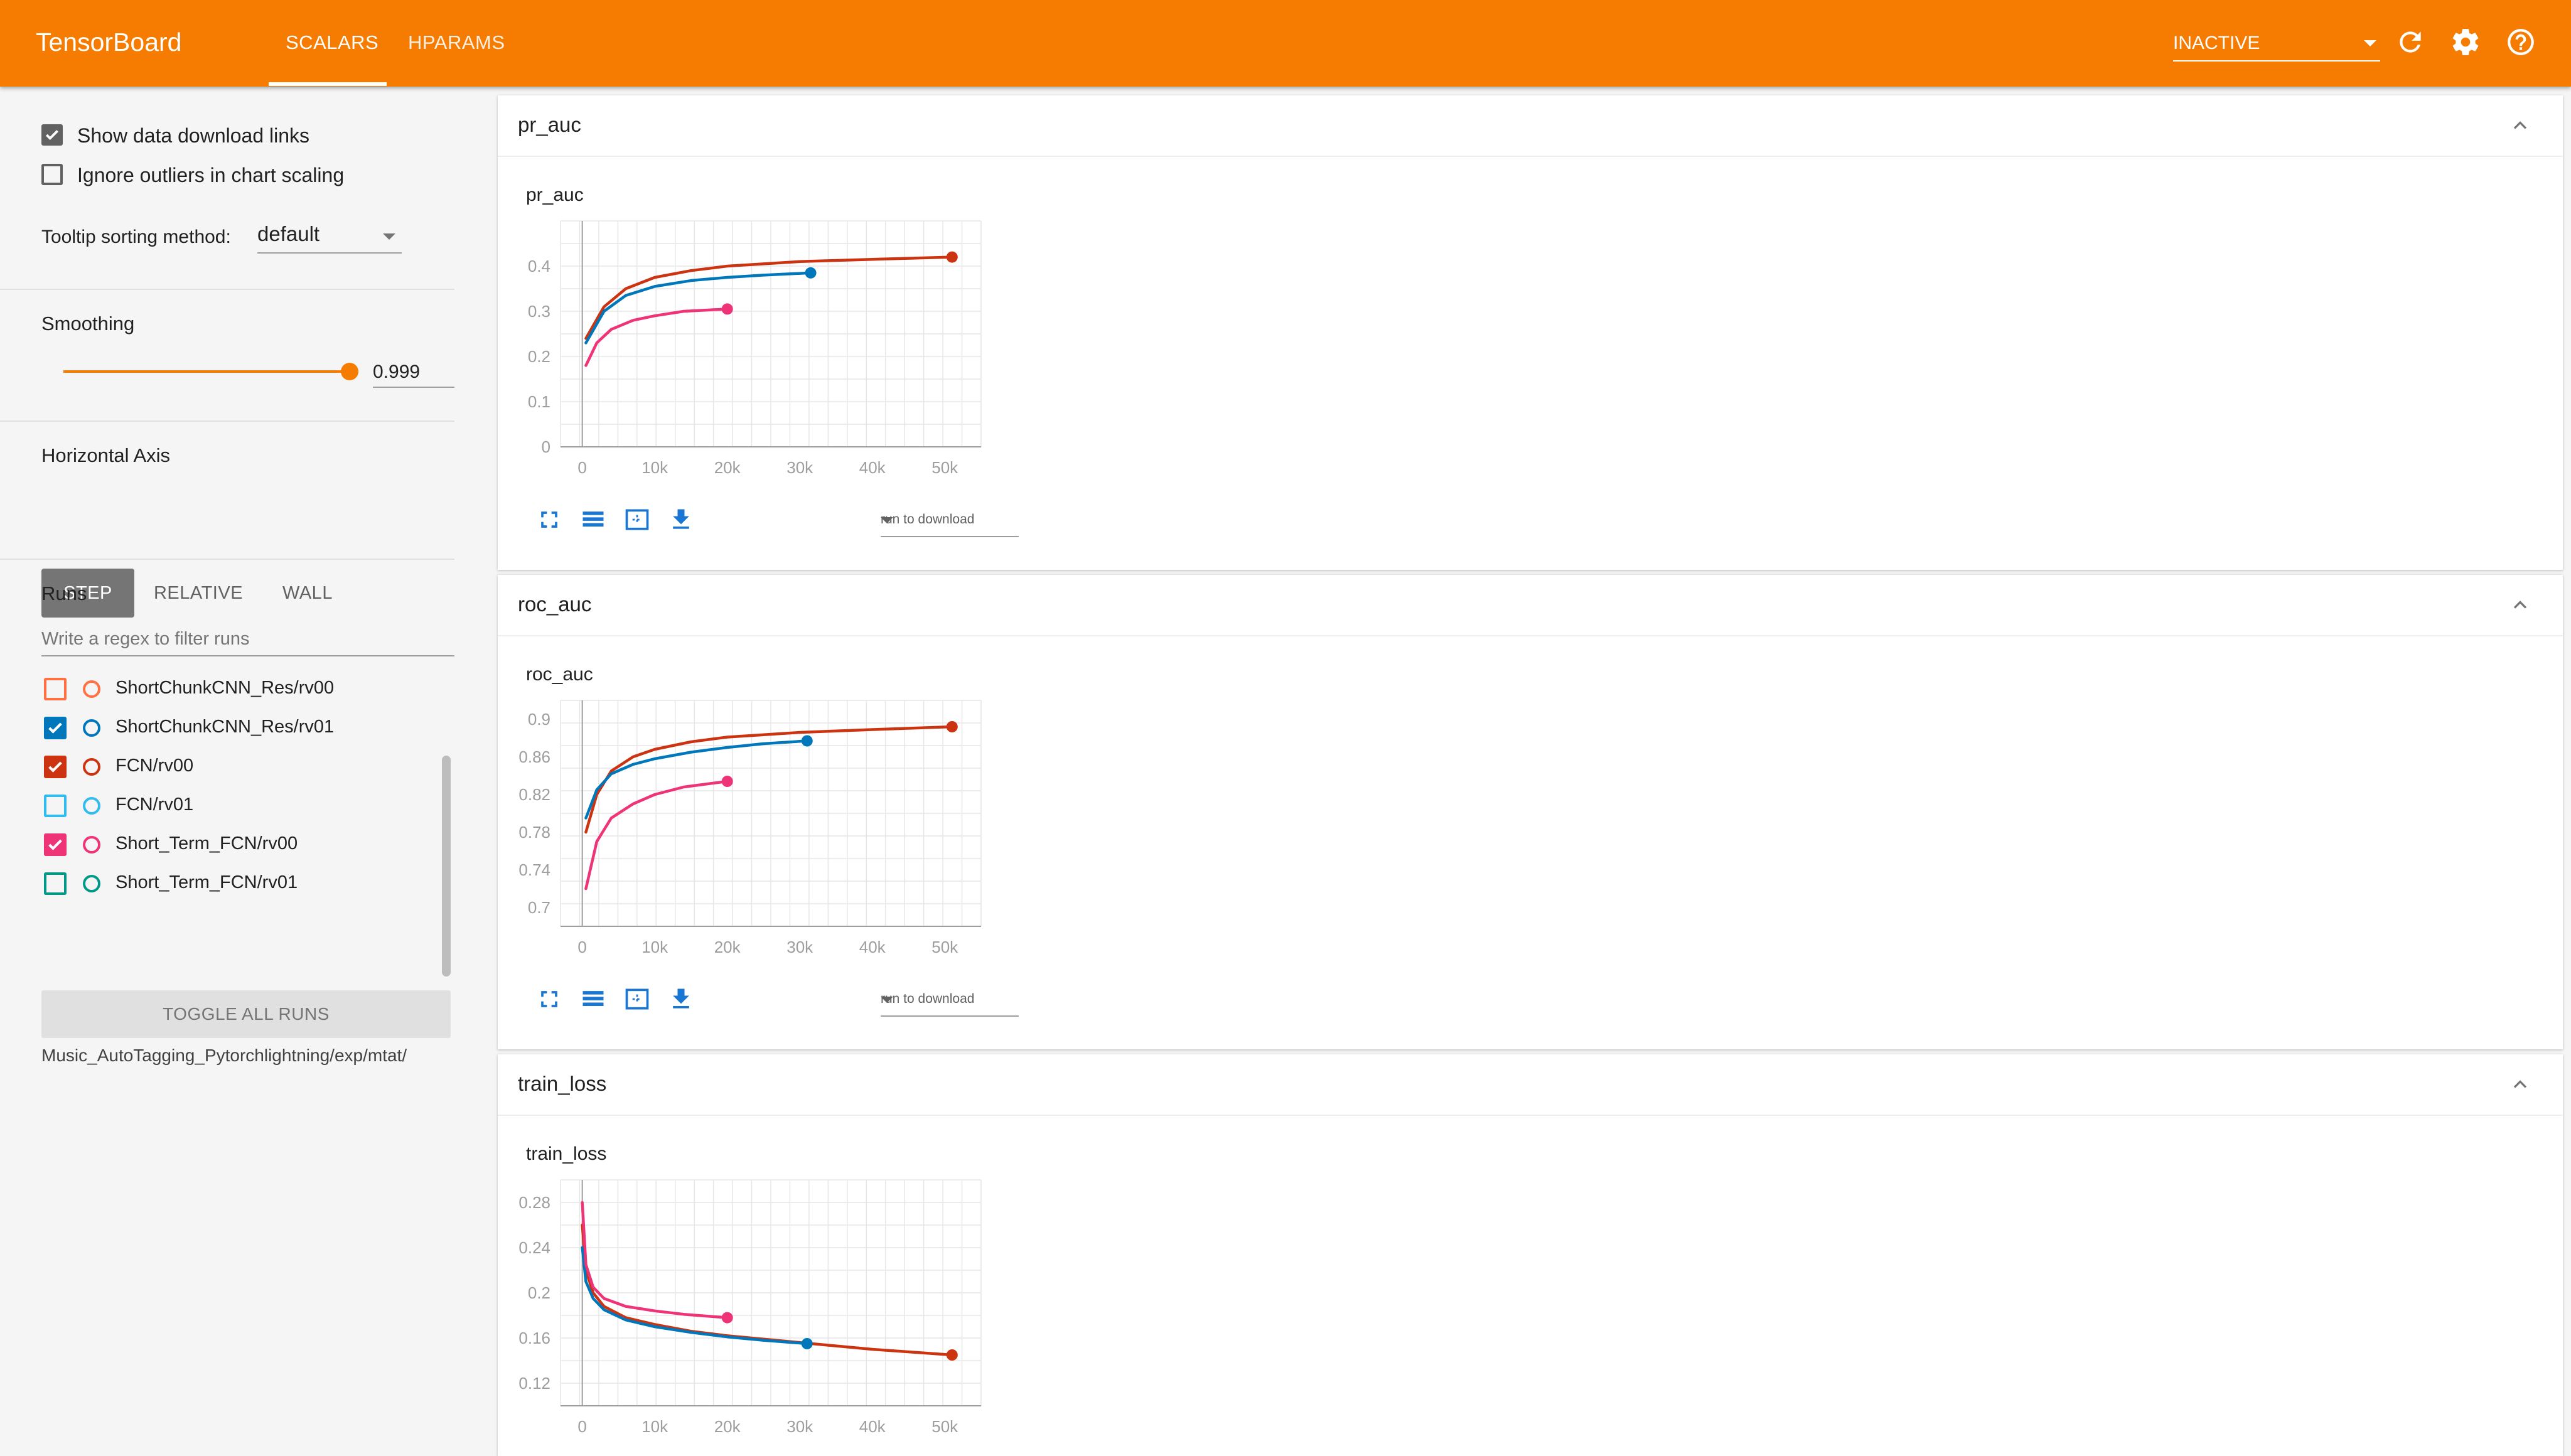 Image resolution: width=2571 pixels, height=1456 pixels. I want to click on tab-hparams: HPARAMS, so click(456, 42).